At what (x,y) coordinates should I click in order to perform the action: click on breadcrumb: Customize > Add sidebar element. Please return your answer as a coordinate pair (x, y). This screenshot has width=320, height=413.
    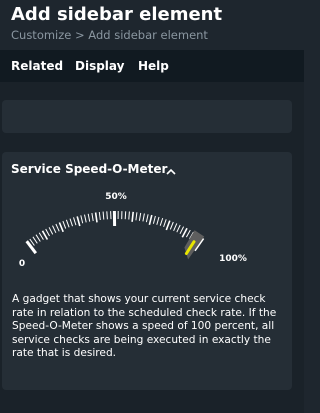
    Looking at the image, I should click on (109, 35).